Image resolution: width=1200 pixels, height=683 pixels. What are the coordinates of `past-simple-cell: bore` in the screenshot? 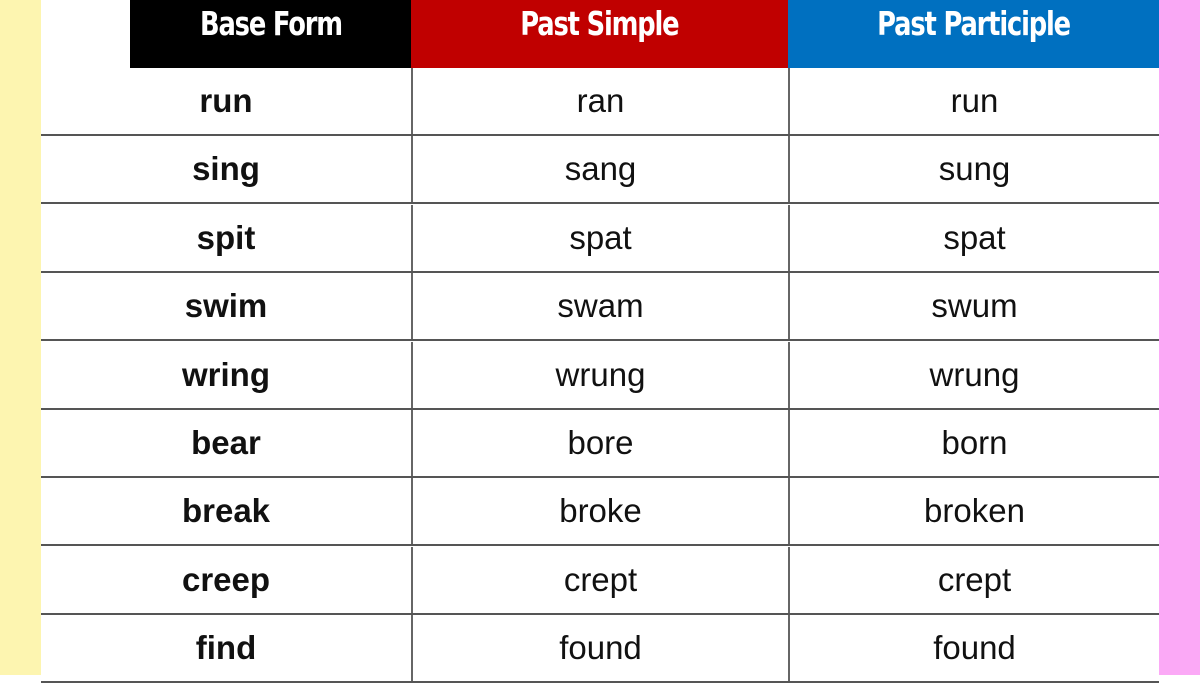 It's located at (599, 443).